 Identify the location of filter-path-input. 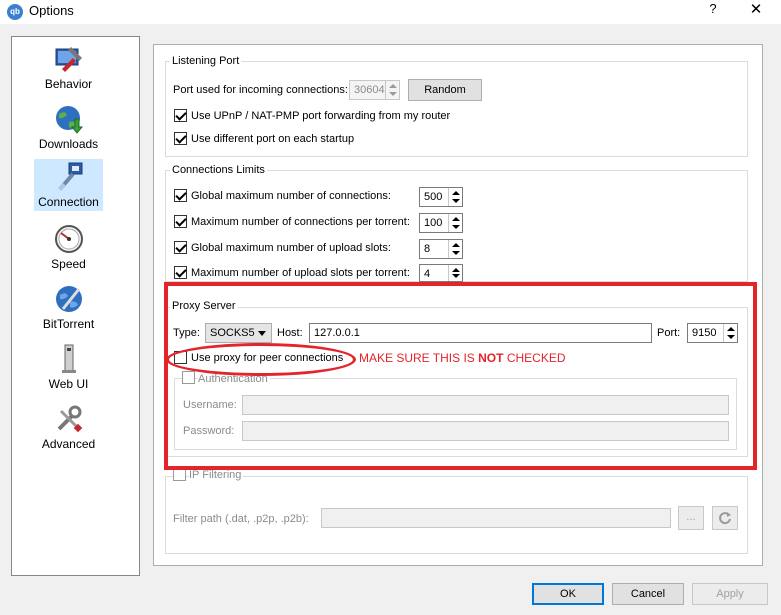
(496, 518).